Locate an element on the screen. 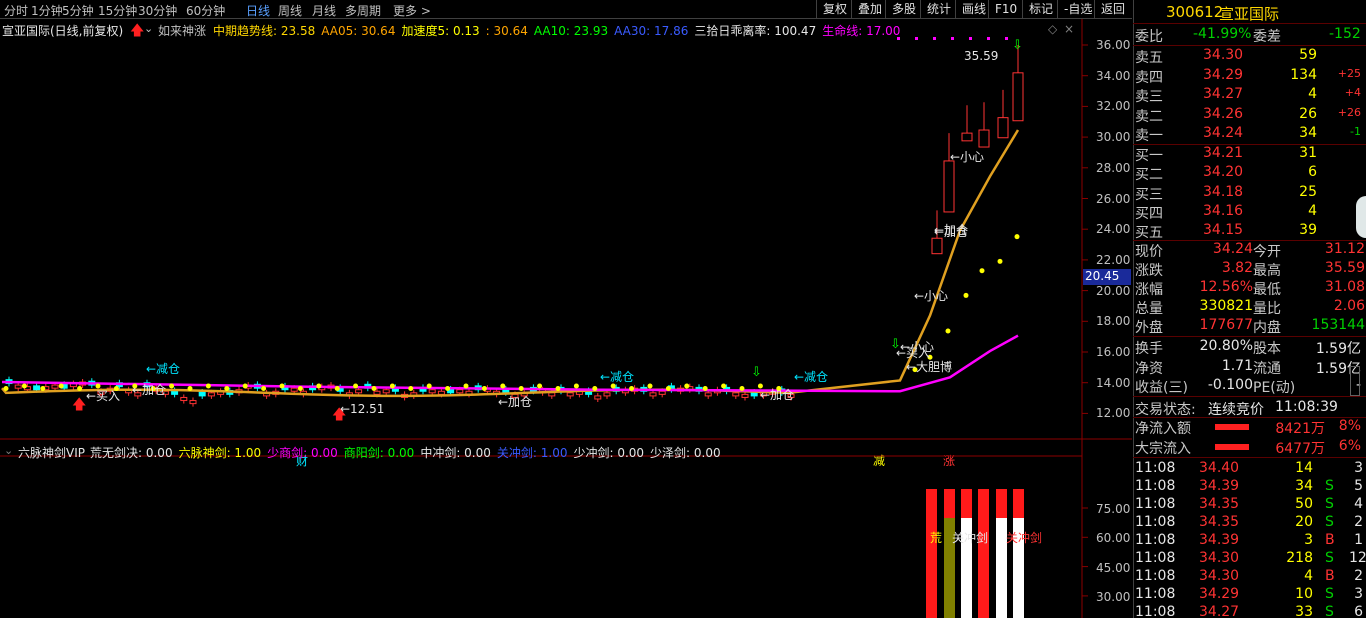 This screenshot has width=1366, height=618. stock-name: 宣亚国际 is located at coordinates (1249, 14).